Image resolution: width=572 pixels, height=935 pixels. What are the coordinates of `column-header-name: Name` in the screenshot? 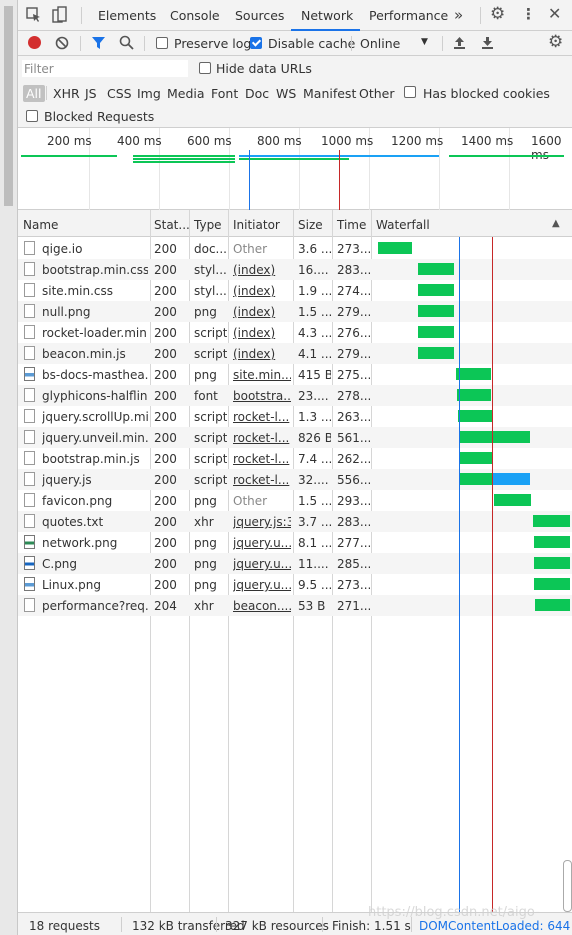 It's located at (40, 225).